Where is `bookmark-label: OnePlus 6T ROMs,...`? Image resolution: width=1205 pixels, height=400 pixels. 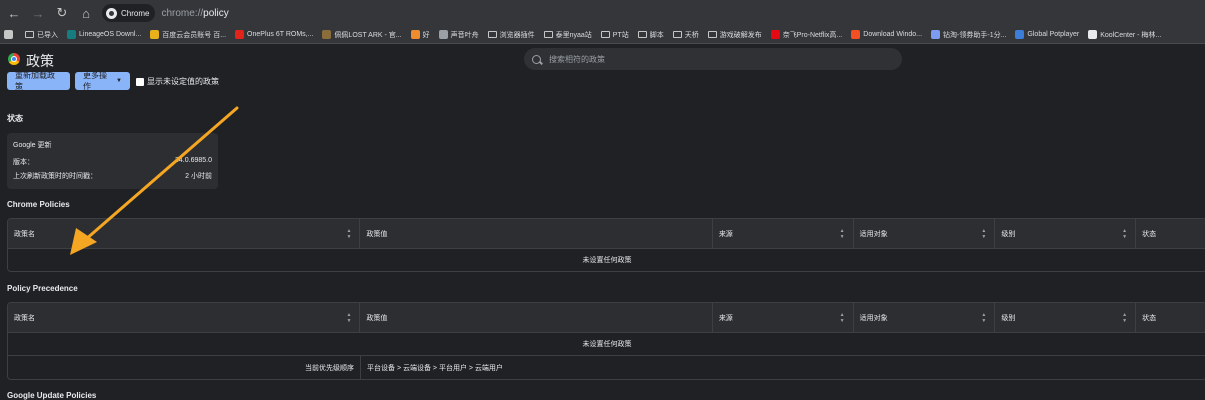 bookmark-label: OnePlus 6T ROMs,... is located at coordinates (280, 34).